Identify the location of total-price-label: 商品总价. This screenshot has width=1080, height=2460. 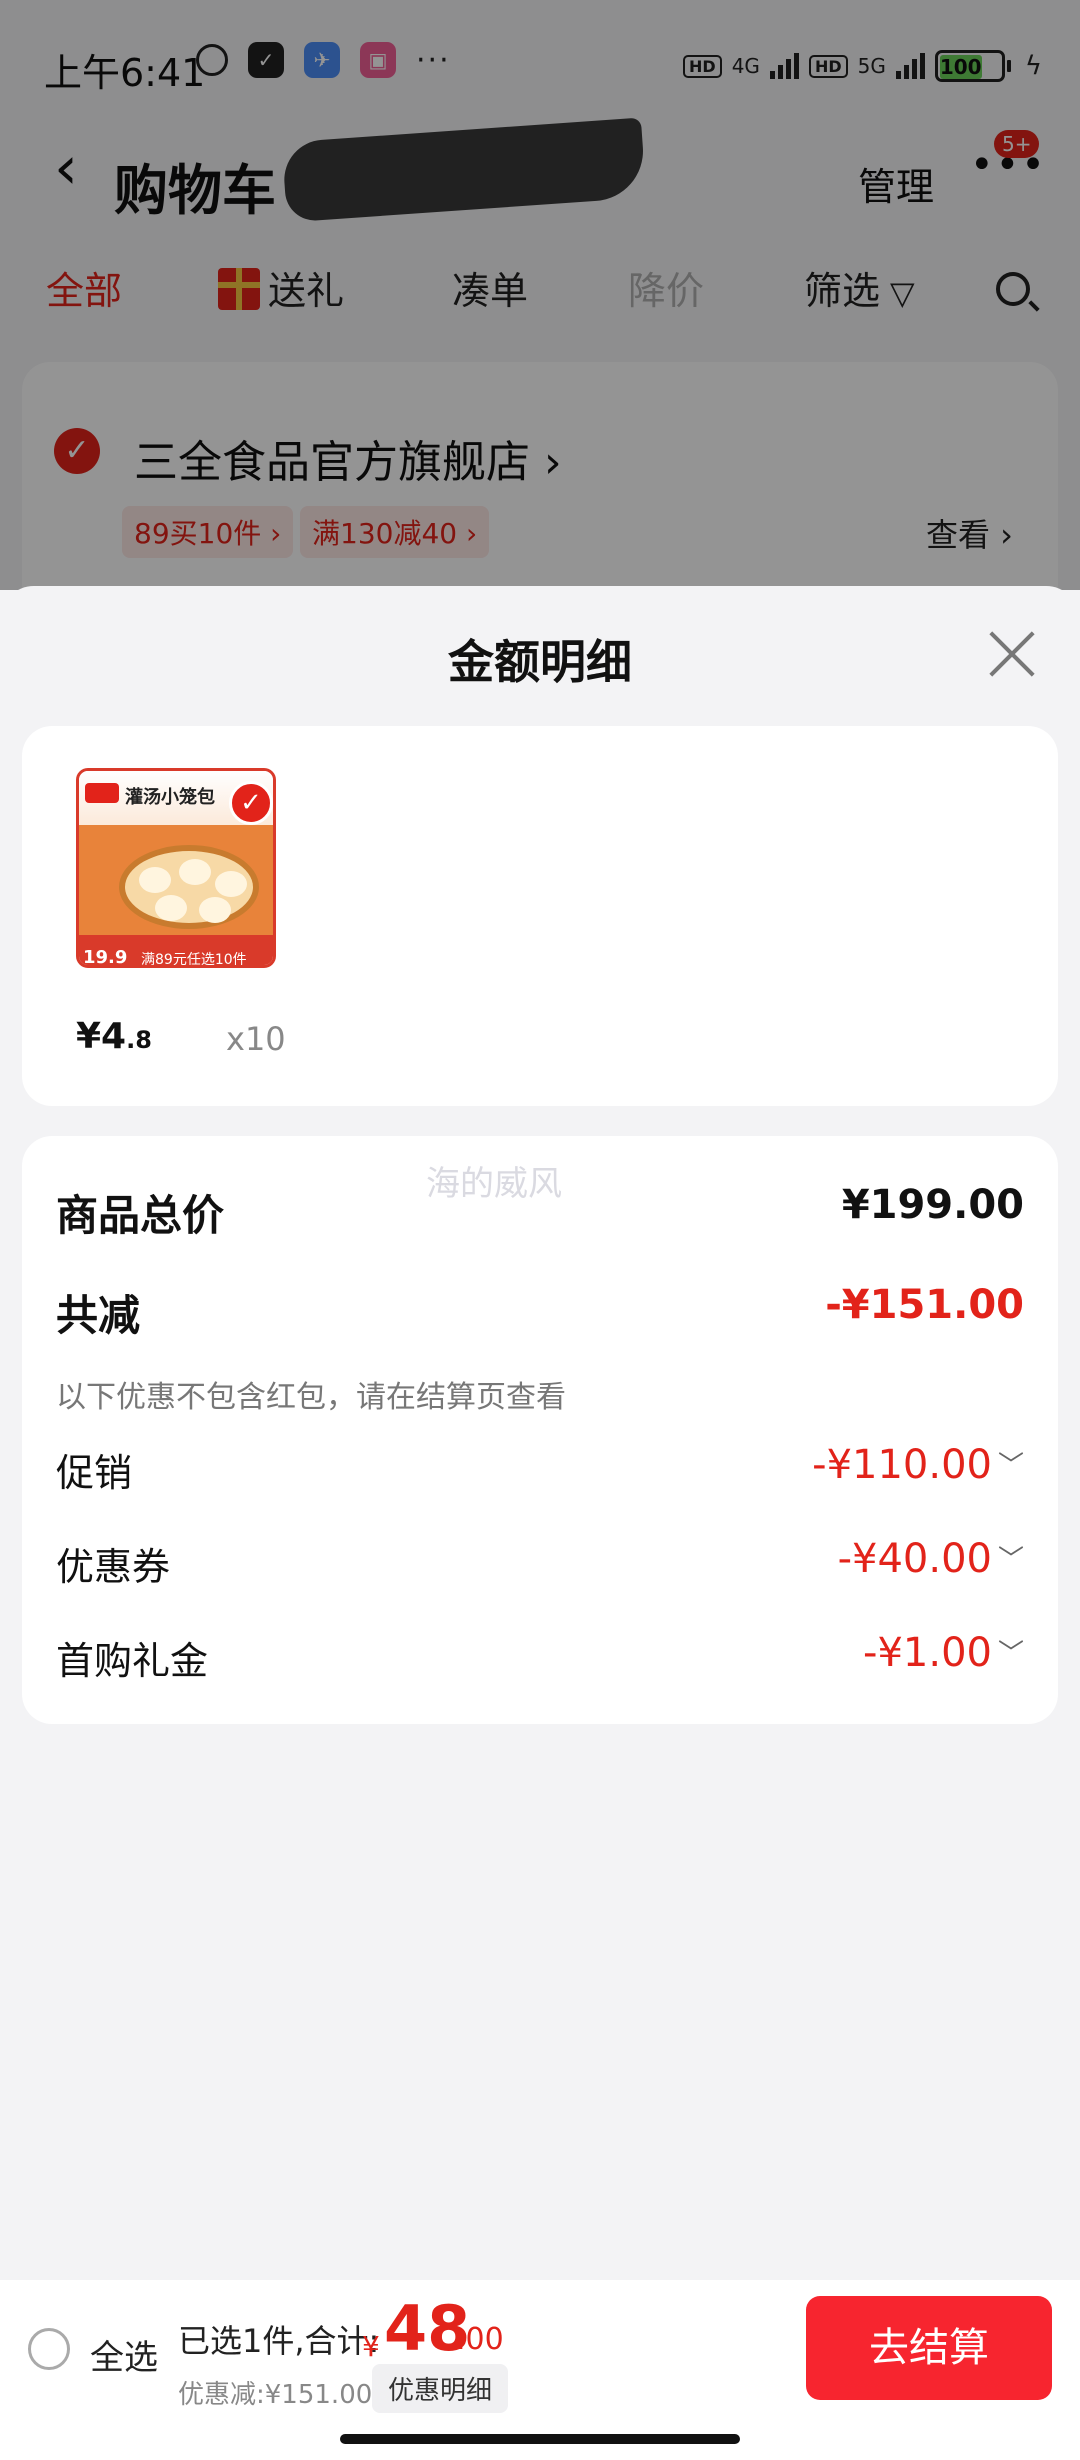
(140, 1215).